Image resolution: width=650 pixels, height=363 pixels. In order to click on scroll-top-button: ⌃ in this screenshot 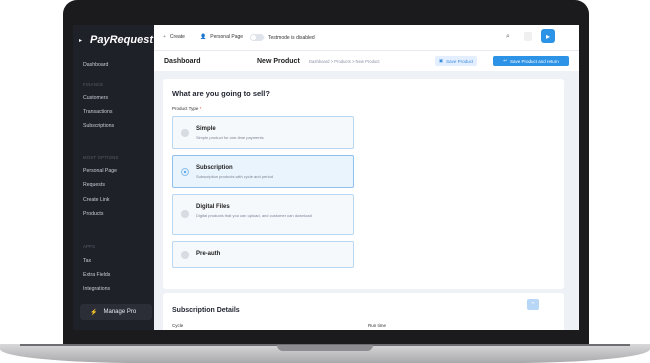, I will do `click(533, 304)`.